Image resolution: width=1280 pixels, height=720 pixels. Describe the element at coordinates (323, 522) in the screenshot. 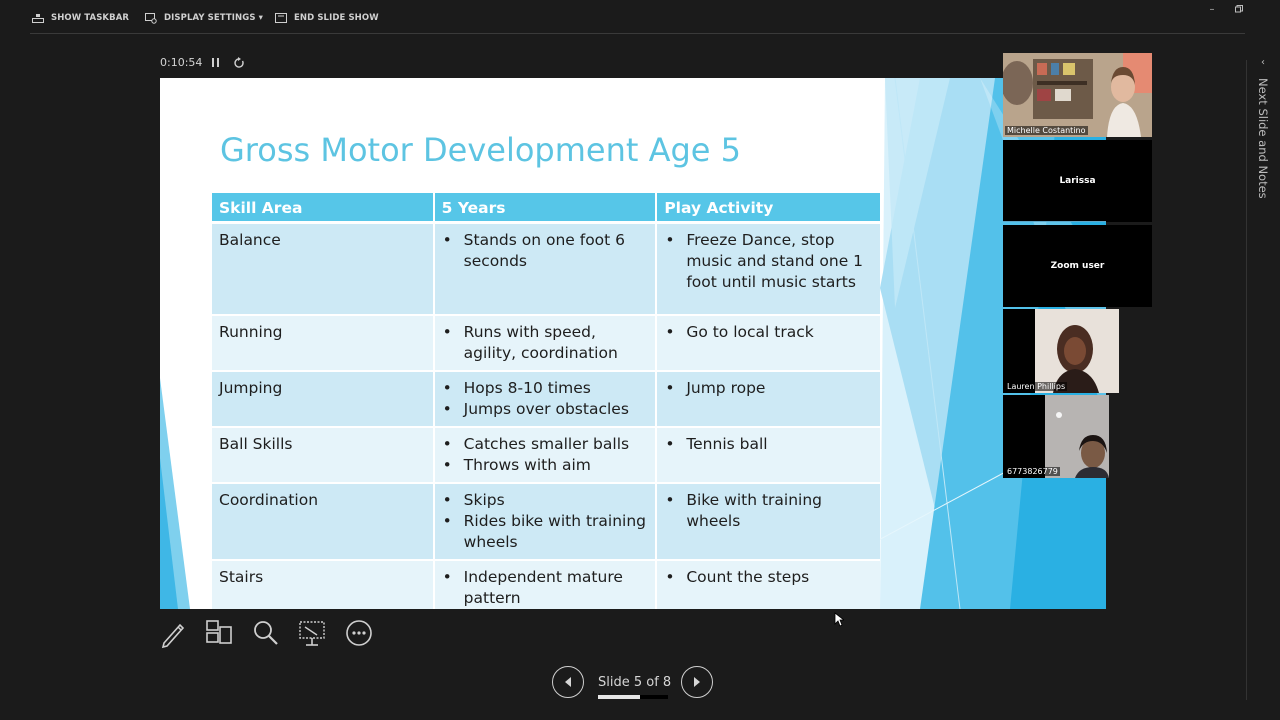

I see `skill-cell: Coordination` at that location.